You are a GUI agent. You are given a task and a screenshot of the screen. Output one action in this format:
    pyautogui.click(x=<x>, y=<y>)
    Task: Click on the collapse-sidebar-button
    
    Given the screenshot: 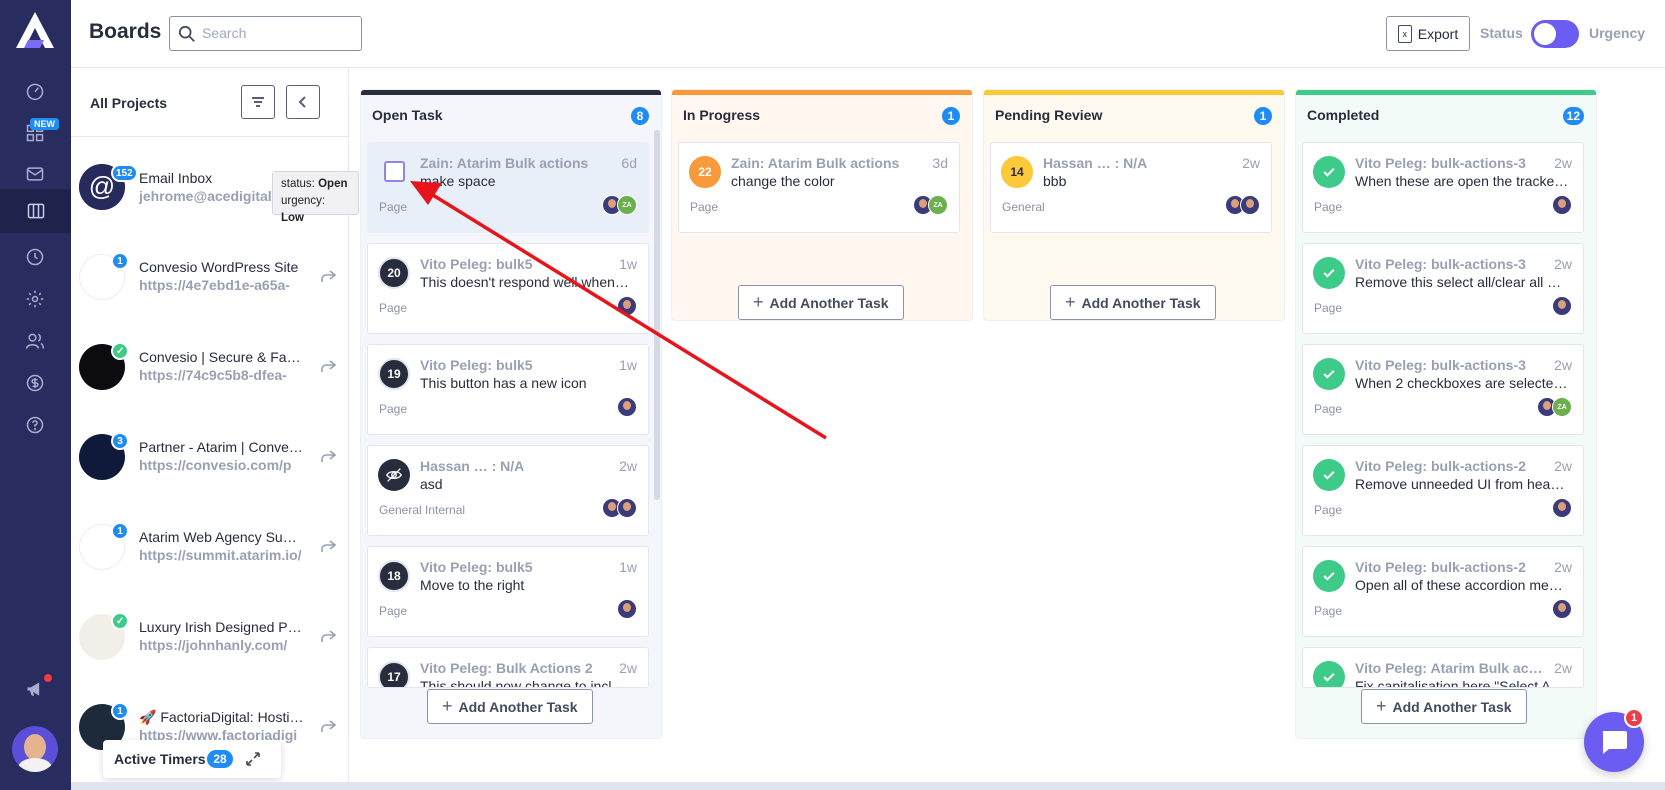 What is the action you would take?
    pyautogui.click(x=303, y=102)
    